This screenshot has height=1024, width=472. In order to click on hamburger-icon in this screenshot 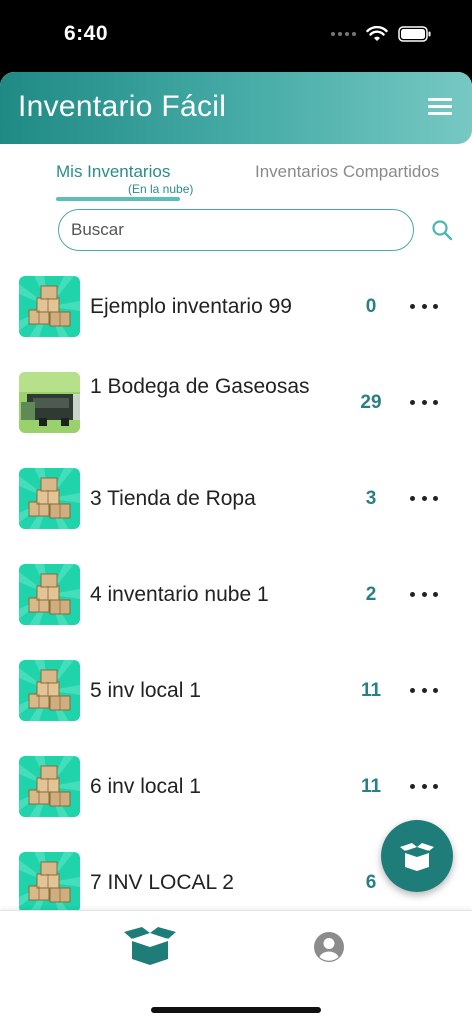, I will do `click(440, 108)`.